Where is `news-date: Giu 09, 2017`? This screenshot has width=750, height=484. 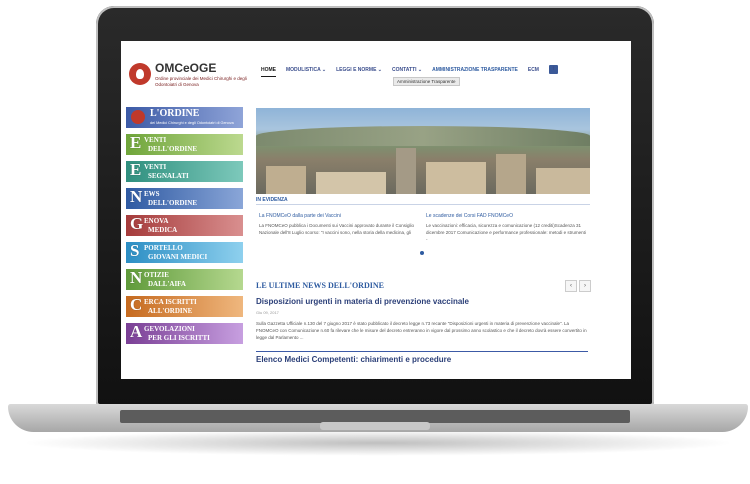 news-date: Giu 09, 2017 is located at coordinates (267, 312).